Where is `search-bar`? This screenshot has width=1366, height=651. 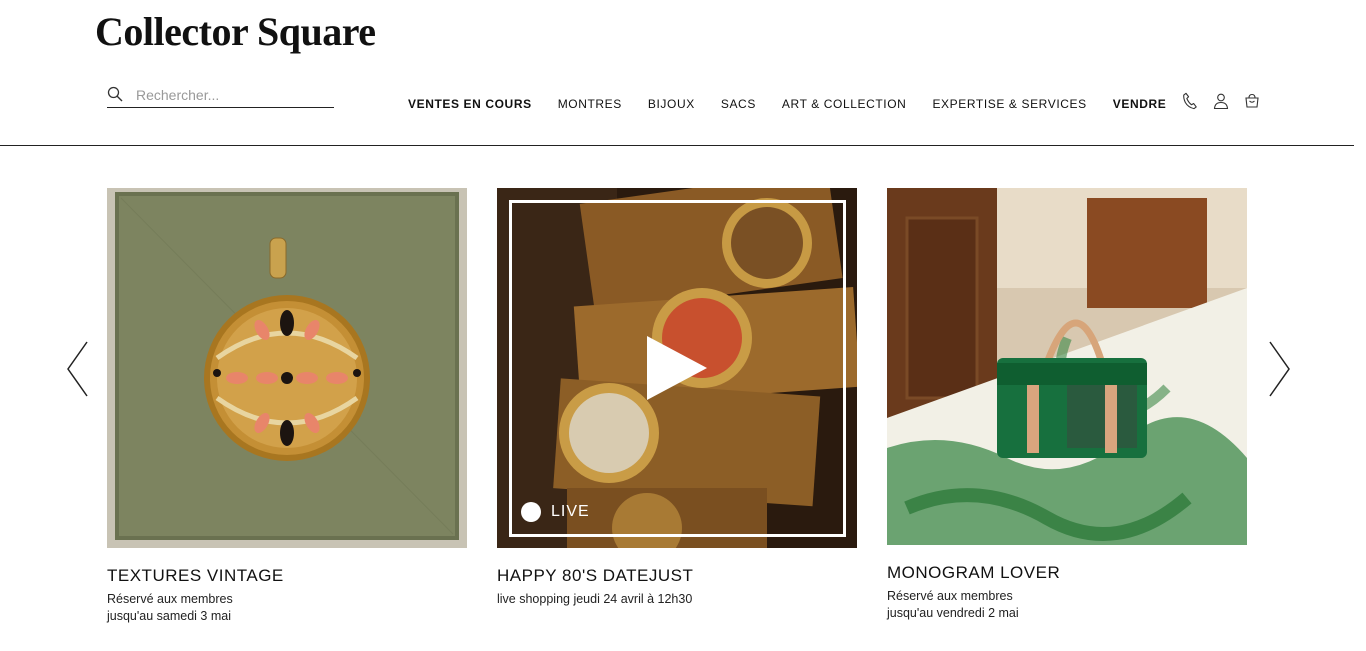 search-bar is located at coordinates (220, 96).